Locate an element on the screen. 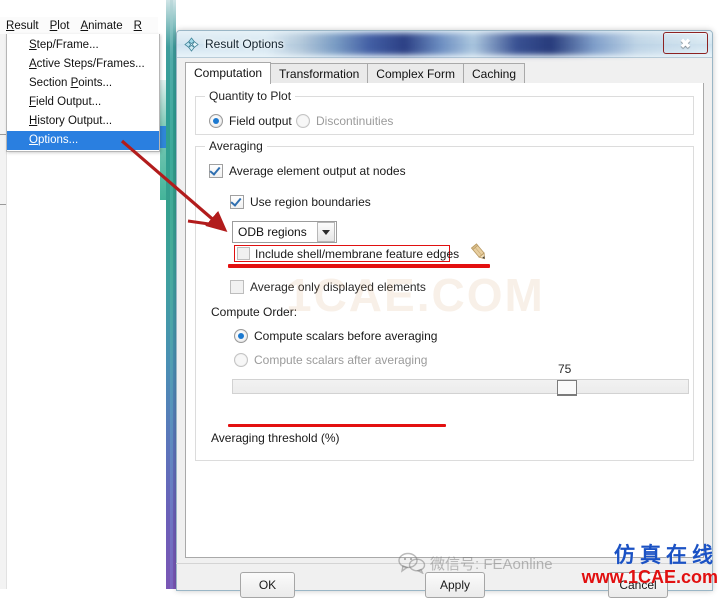 This screenshot has width=720, height=598. checkbox-include-shell-membrane-feature-edges: Include shell/membrane feature edges is located at coordinates (346, 253).